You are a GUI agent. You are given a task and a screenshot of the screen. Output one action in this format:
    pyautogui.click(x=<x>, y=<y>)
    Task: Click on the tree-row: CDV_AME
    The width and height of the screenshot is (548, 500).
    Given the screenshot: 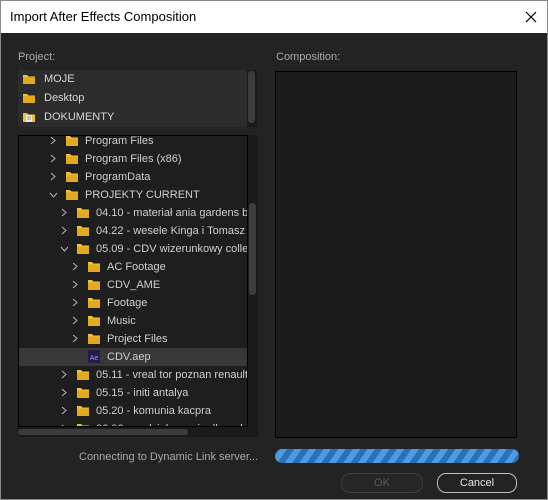 What is the action you would take?
    pyautogui.click(x=133, y=285)
    